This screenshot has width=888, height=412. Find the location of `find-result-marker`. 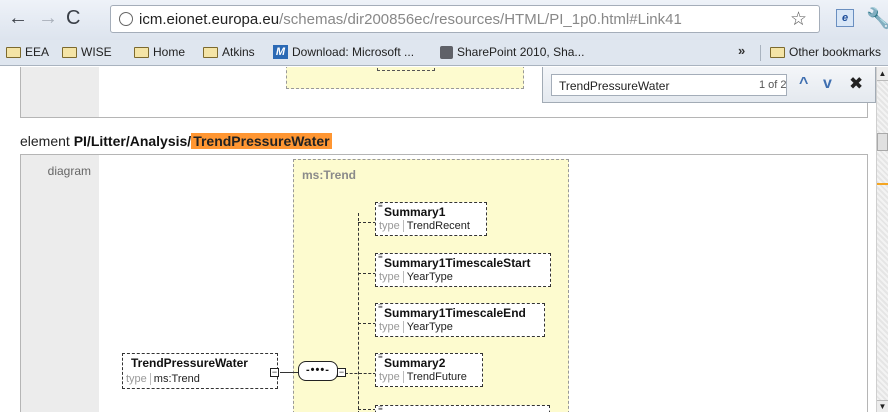

find-result-marker is located at coordinates (882, 184).